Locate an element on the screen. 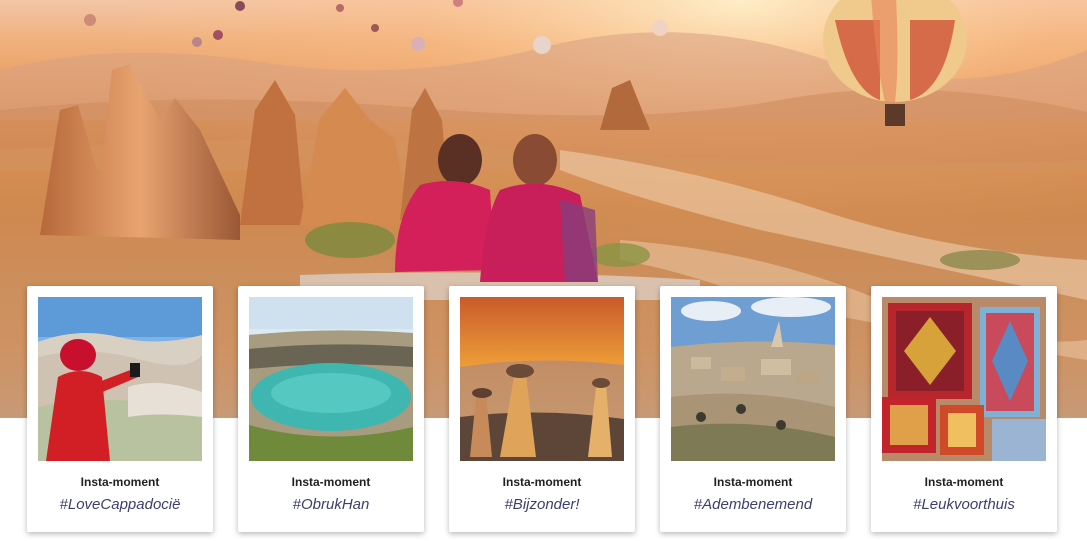 Image resolution: width=1087 pixels, height=541 pixels. photo-crater-lake is located at coordinates (331, 379).